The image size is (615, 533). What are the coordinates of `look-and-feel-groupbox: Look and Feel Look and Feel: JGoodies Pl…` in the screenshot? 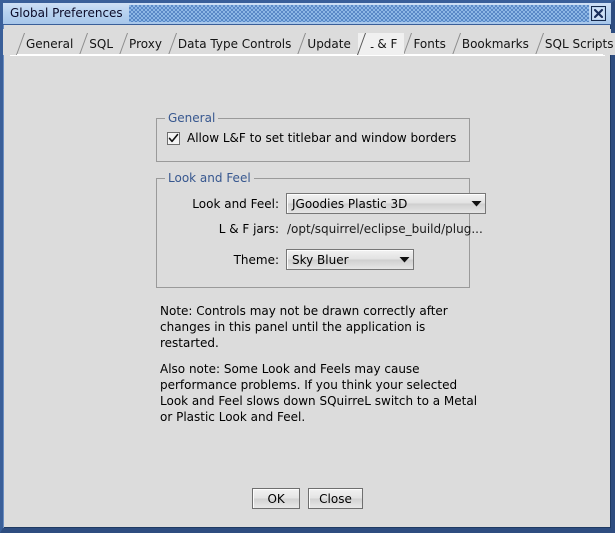 It's located at (321, 229).